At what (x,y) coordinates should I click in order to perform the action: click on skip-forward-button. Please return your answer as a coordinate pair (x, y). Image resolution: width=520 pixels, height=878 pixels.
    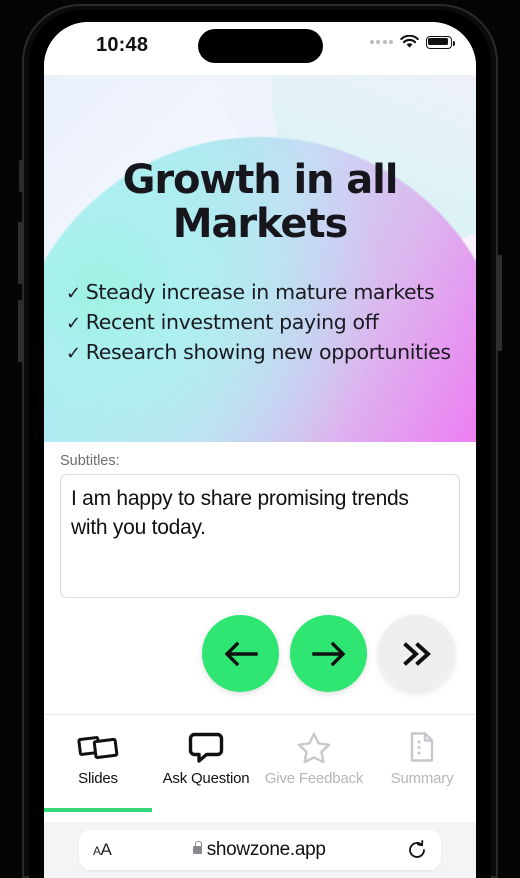
    Looking at the image, I should click on (416, 653).